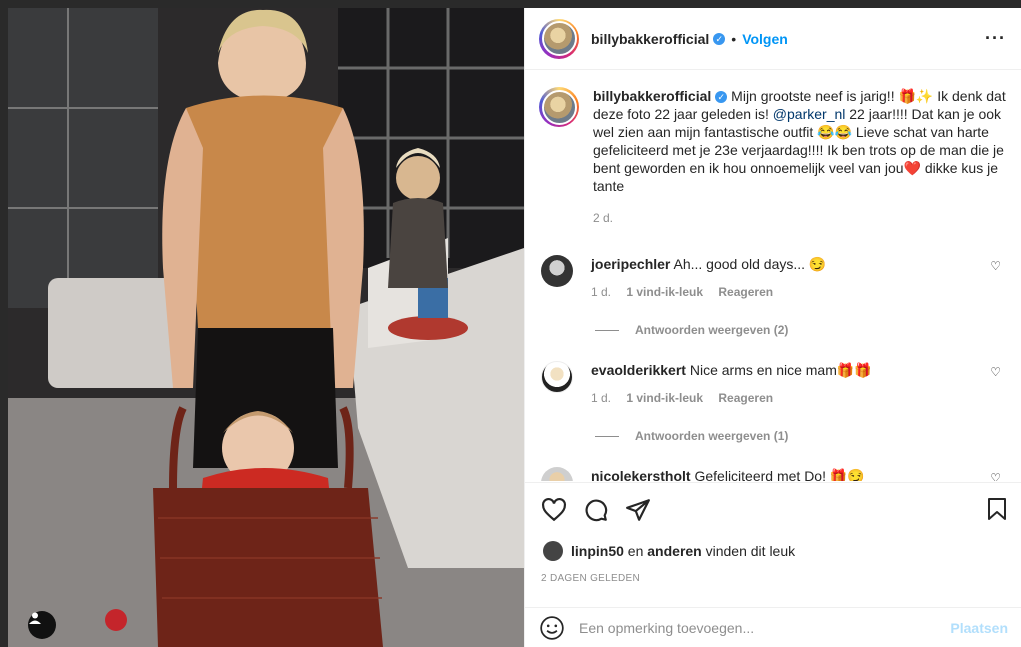 The height and width of the screenshot is (647, 1021). I want to click on bookmark-svg, so click(997, 509).